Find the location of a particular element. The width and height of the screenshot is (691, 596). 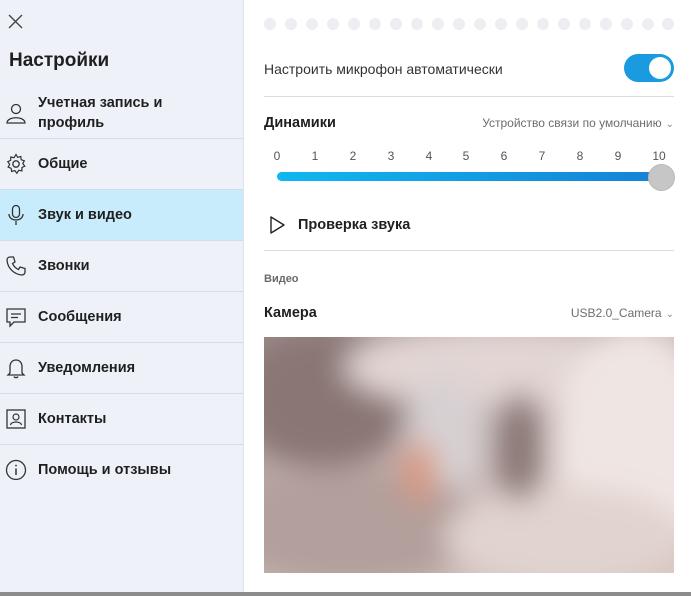

info-icon is located at coordinates (16, 470).